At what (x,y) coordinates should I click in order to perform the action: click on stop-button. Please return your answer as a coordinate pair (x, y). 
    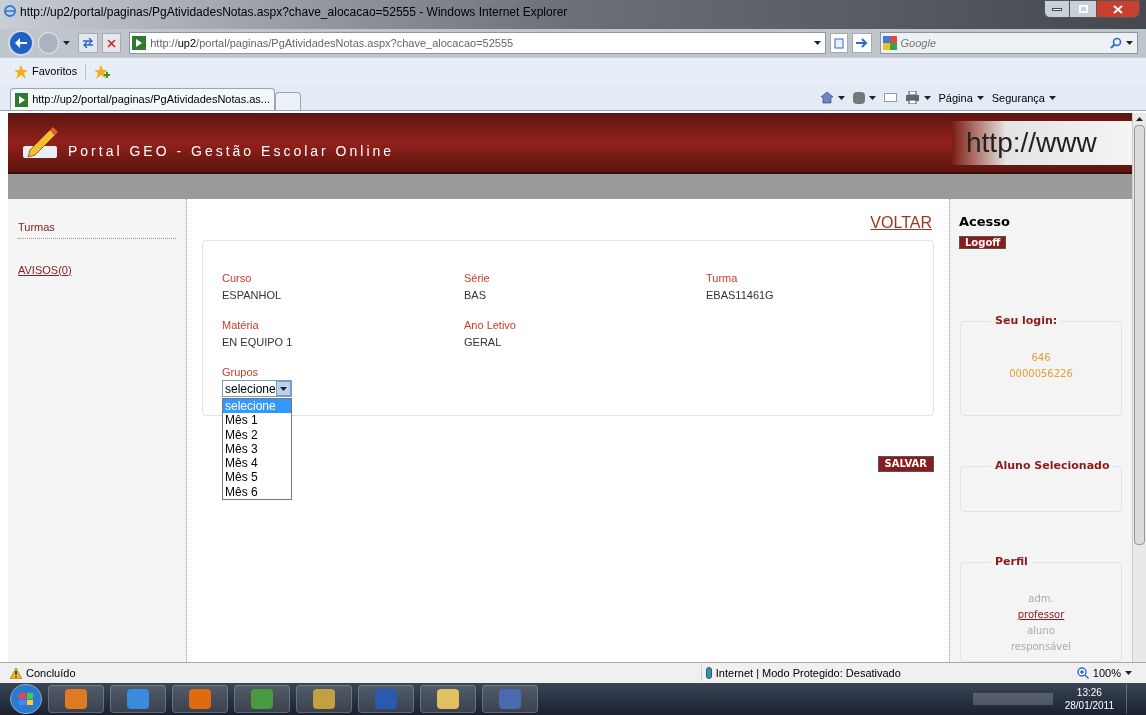
    Looking at the image, I should click on (111, 43).